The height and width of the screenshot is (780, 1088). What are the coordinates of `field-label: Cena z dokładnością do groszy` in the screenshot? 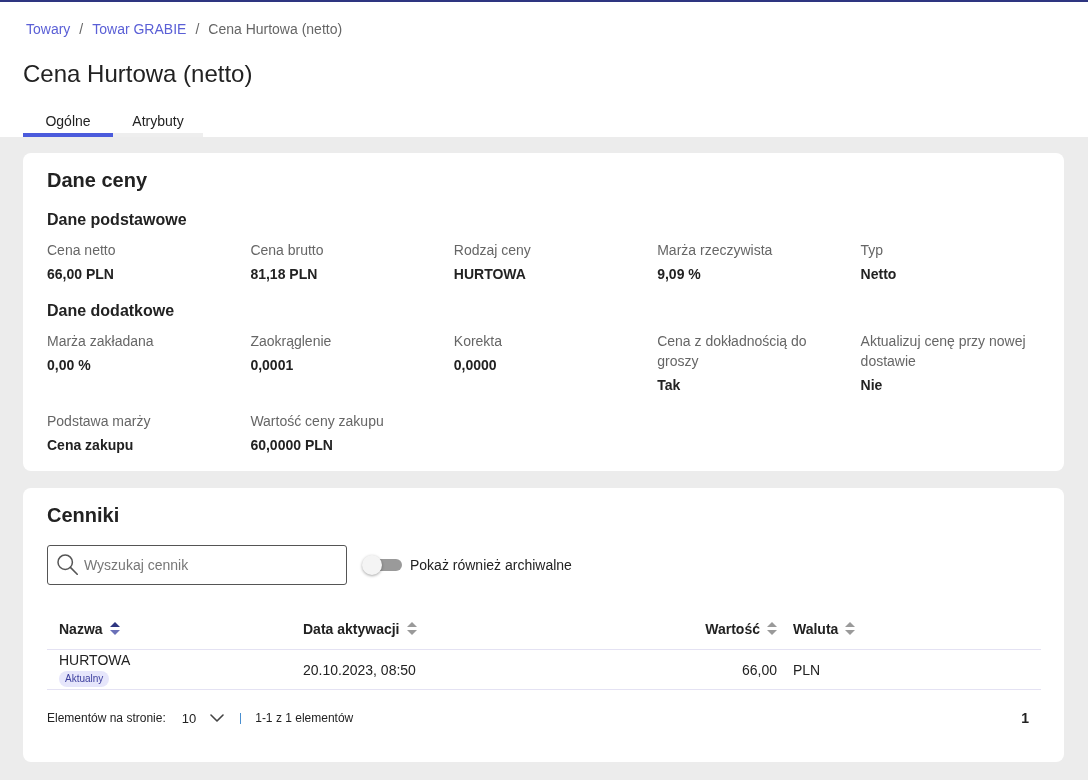 It's located at (732, 351).